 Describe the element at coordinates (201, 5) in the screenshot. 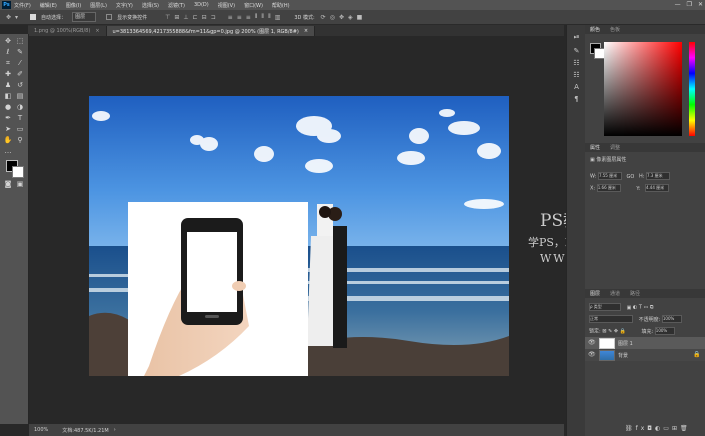

I see `menu-3d: 3D(D)` at that location.